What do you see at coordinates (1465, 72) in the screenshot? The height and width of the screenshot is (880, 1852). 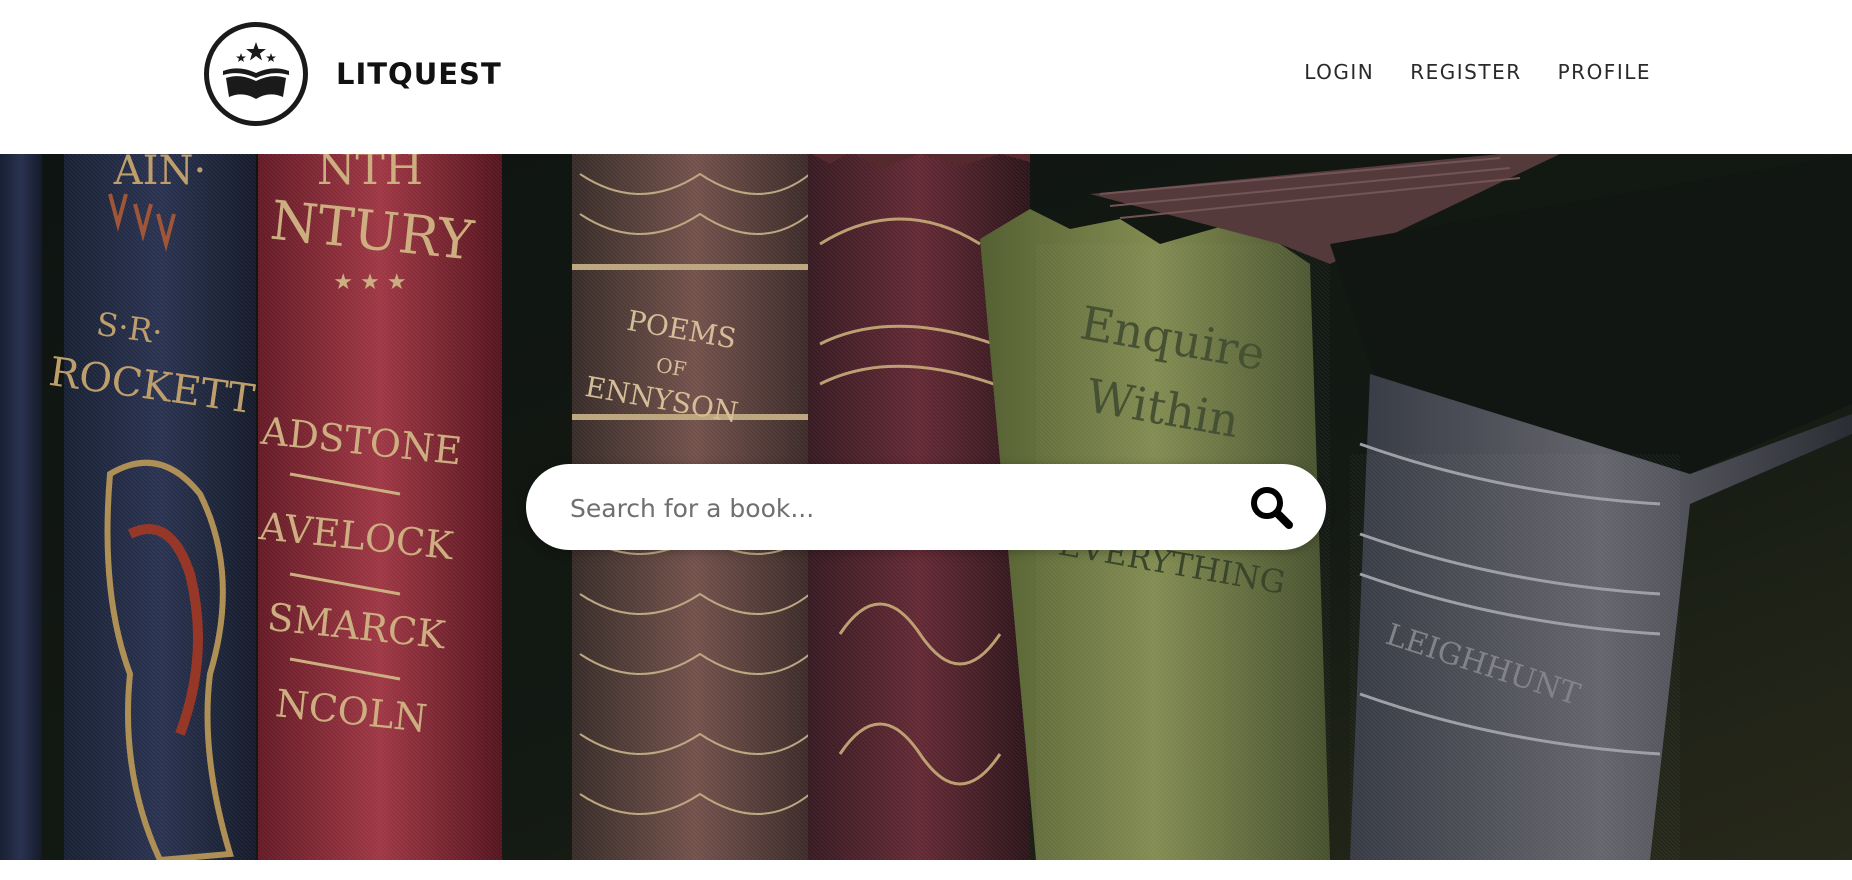 I see `nav-register-link: REGISTER` at bounding box center [1465, 72].